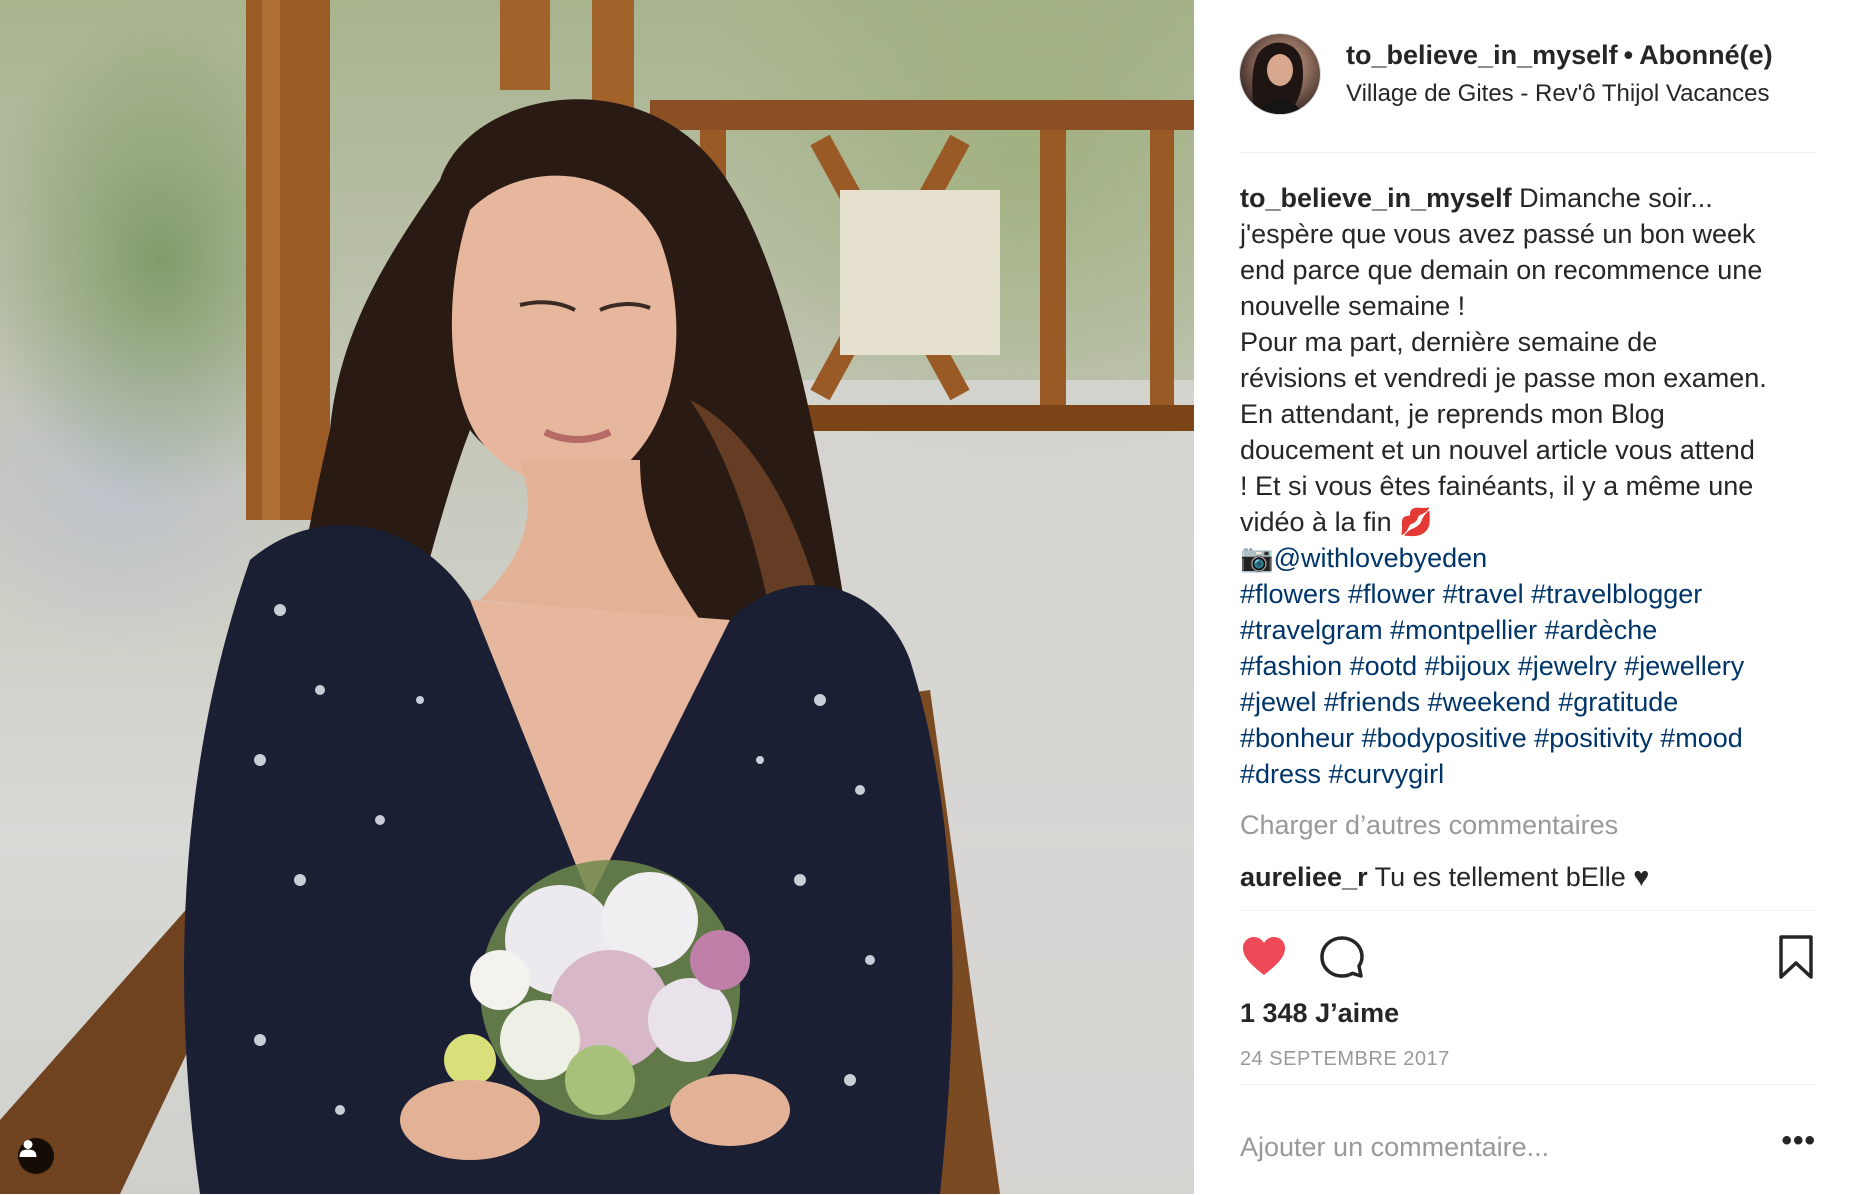  I want to click on add-comment-bar: •••, so click(1528, 1139).